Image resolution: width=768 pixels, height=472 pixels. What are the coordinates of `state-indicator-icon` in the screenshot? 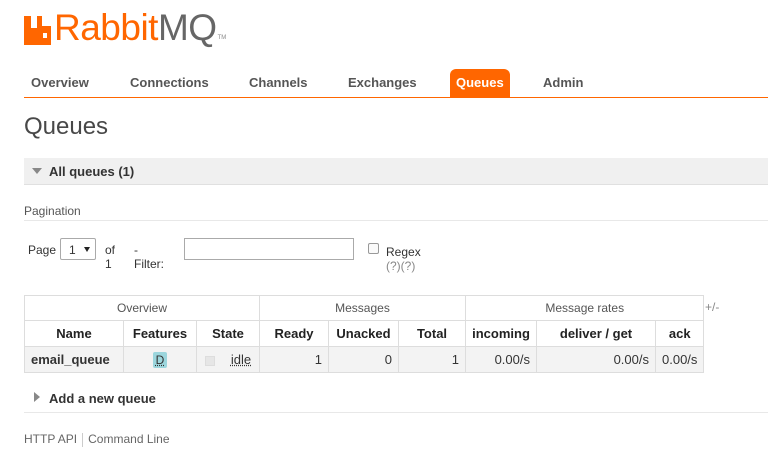 It's located at (209, 360).